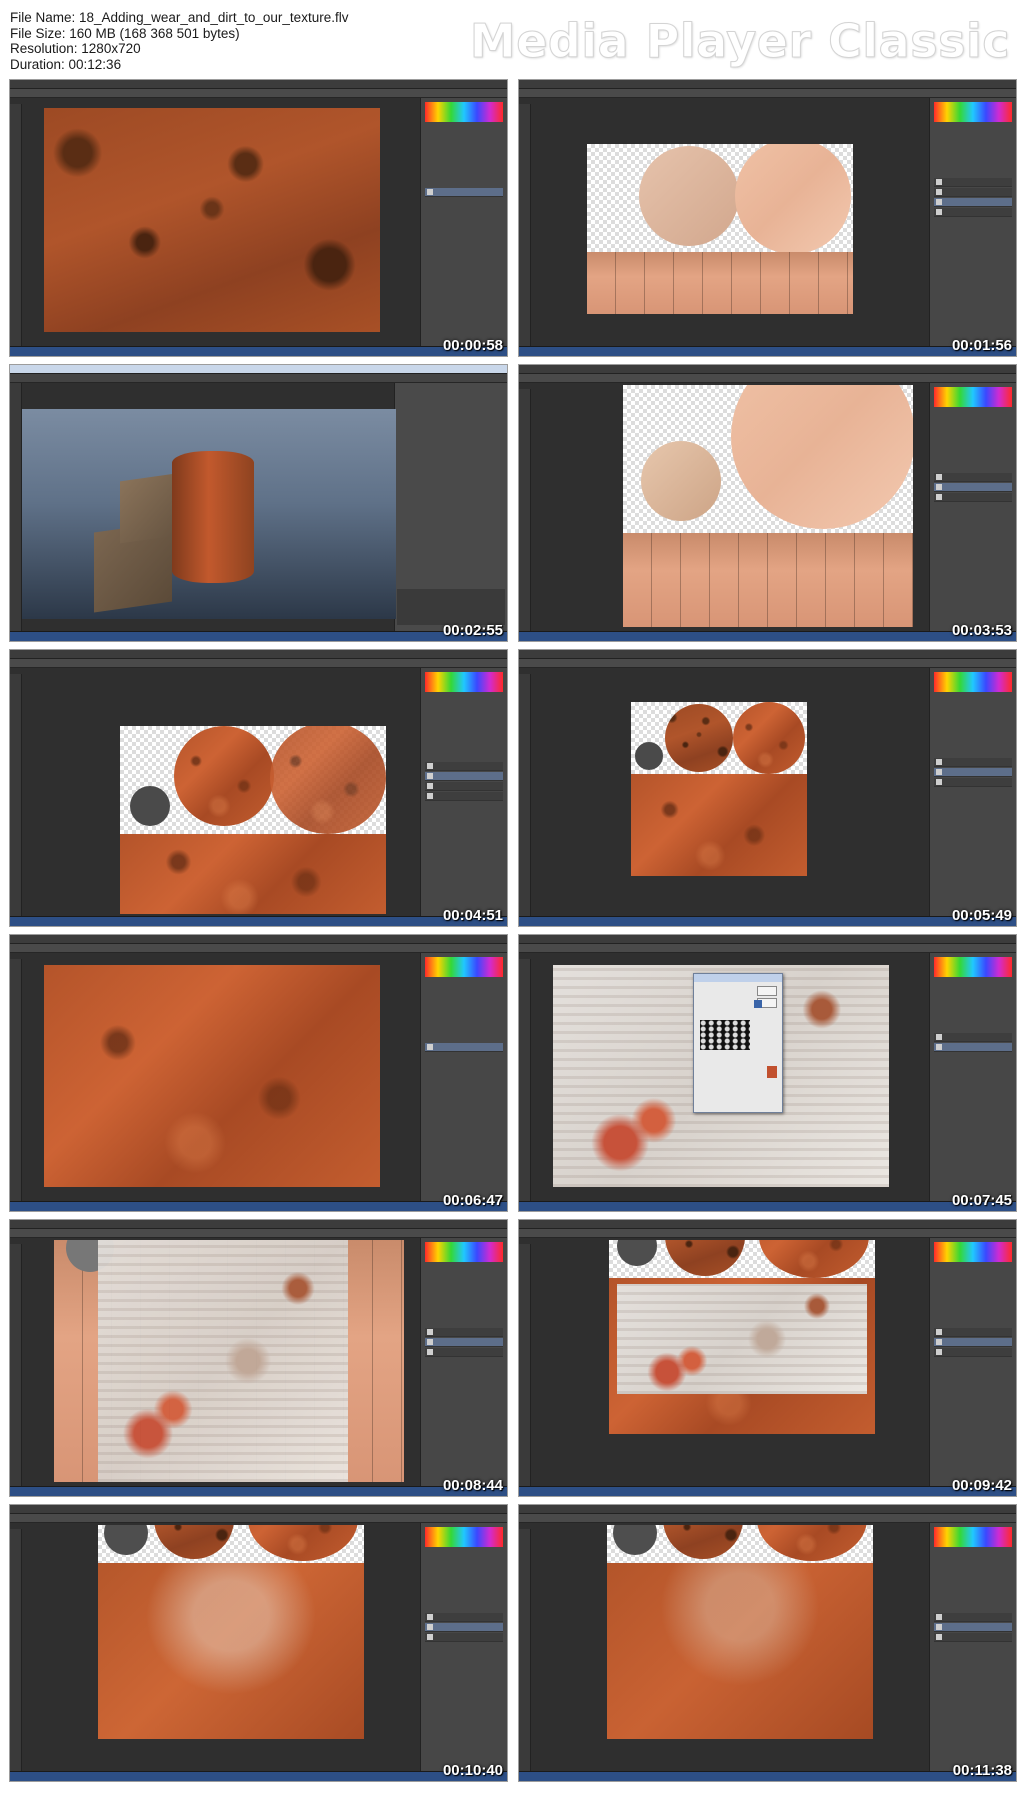 This screenshot has width=1024, height=1798. What do you see at coordinates (472, 915) in the screenshot?
I see `timestamp: 00:04:51` at bounding box center [472, 915].